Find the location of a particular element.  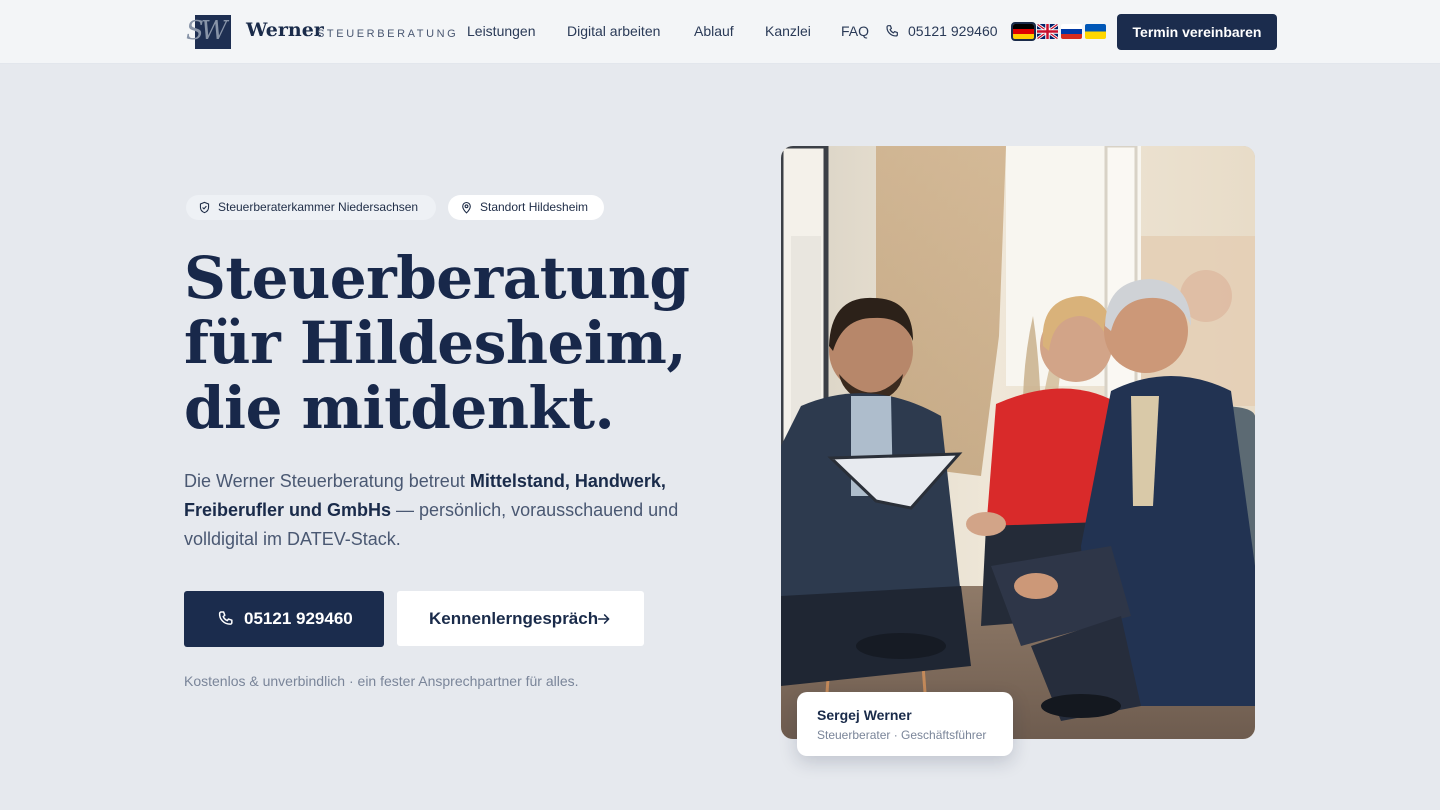

intro-meeting-label: Kennenlerngespräch is located at coordinates (514, 618).